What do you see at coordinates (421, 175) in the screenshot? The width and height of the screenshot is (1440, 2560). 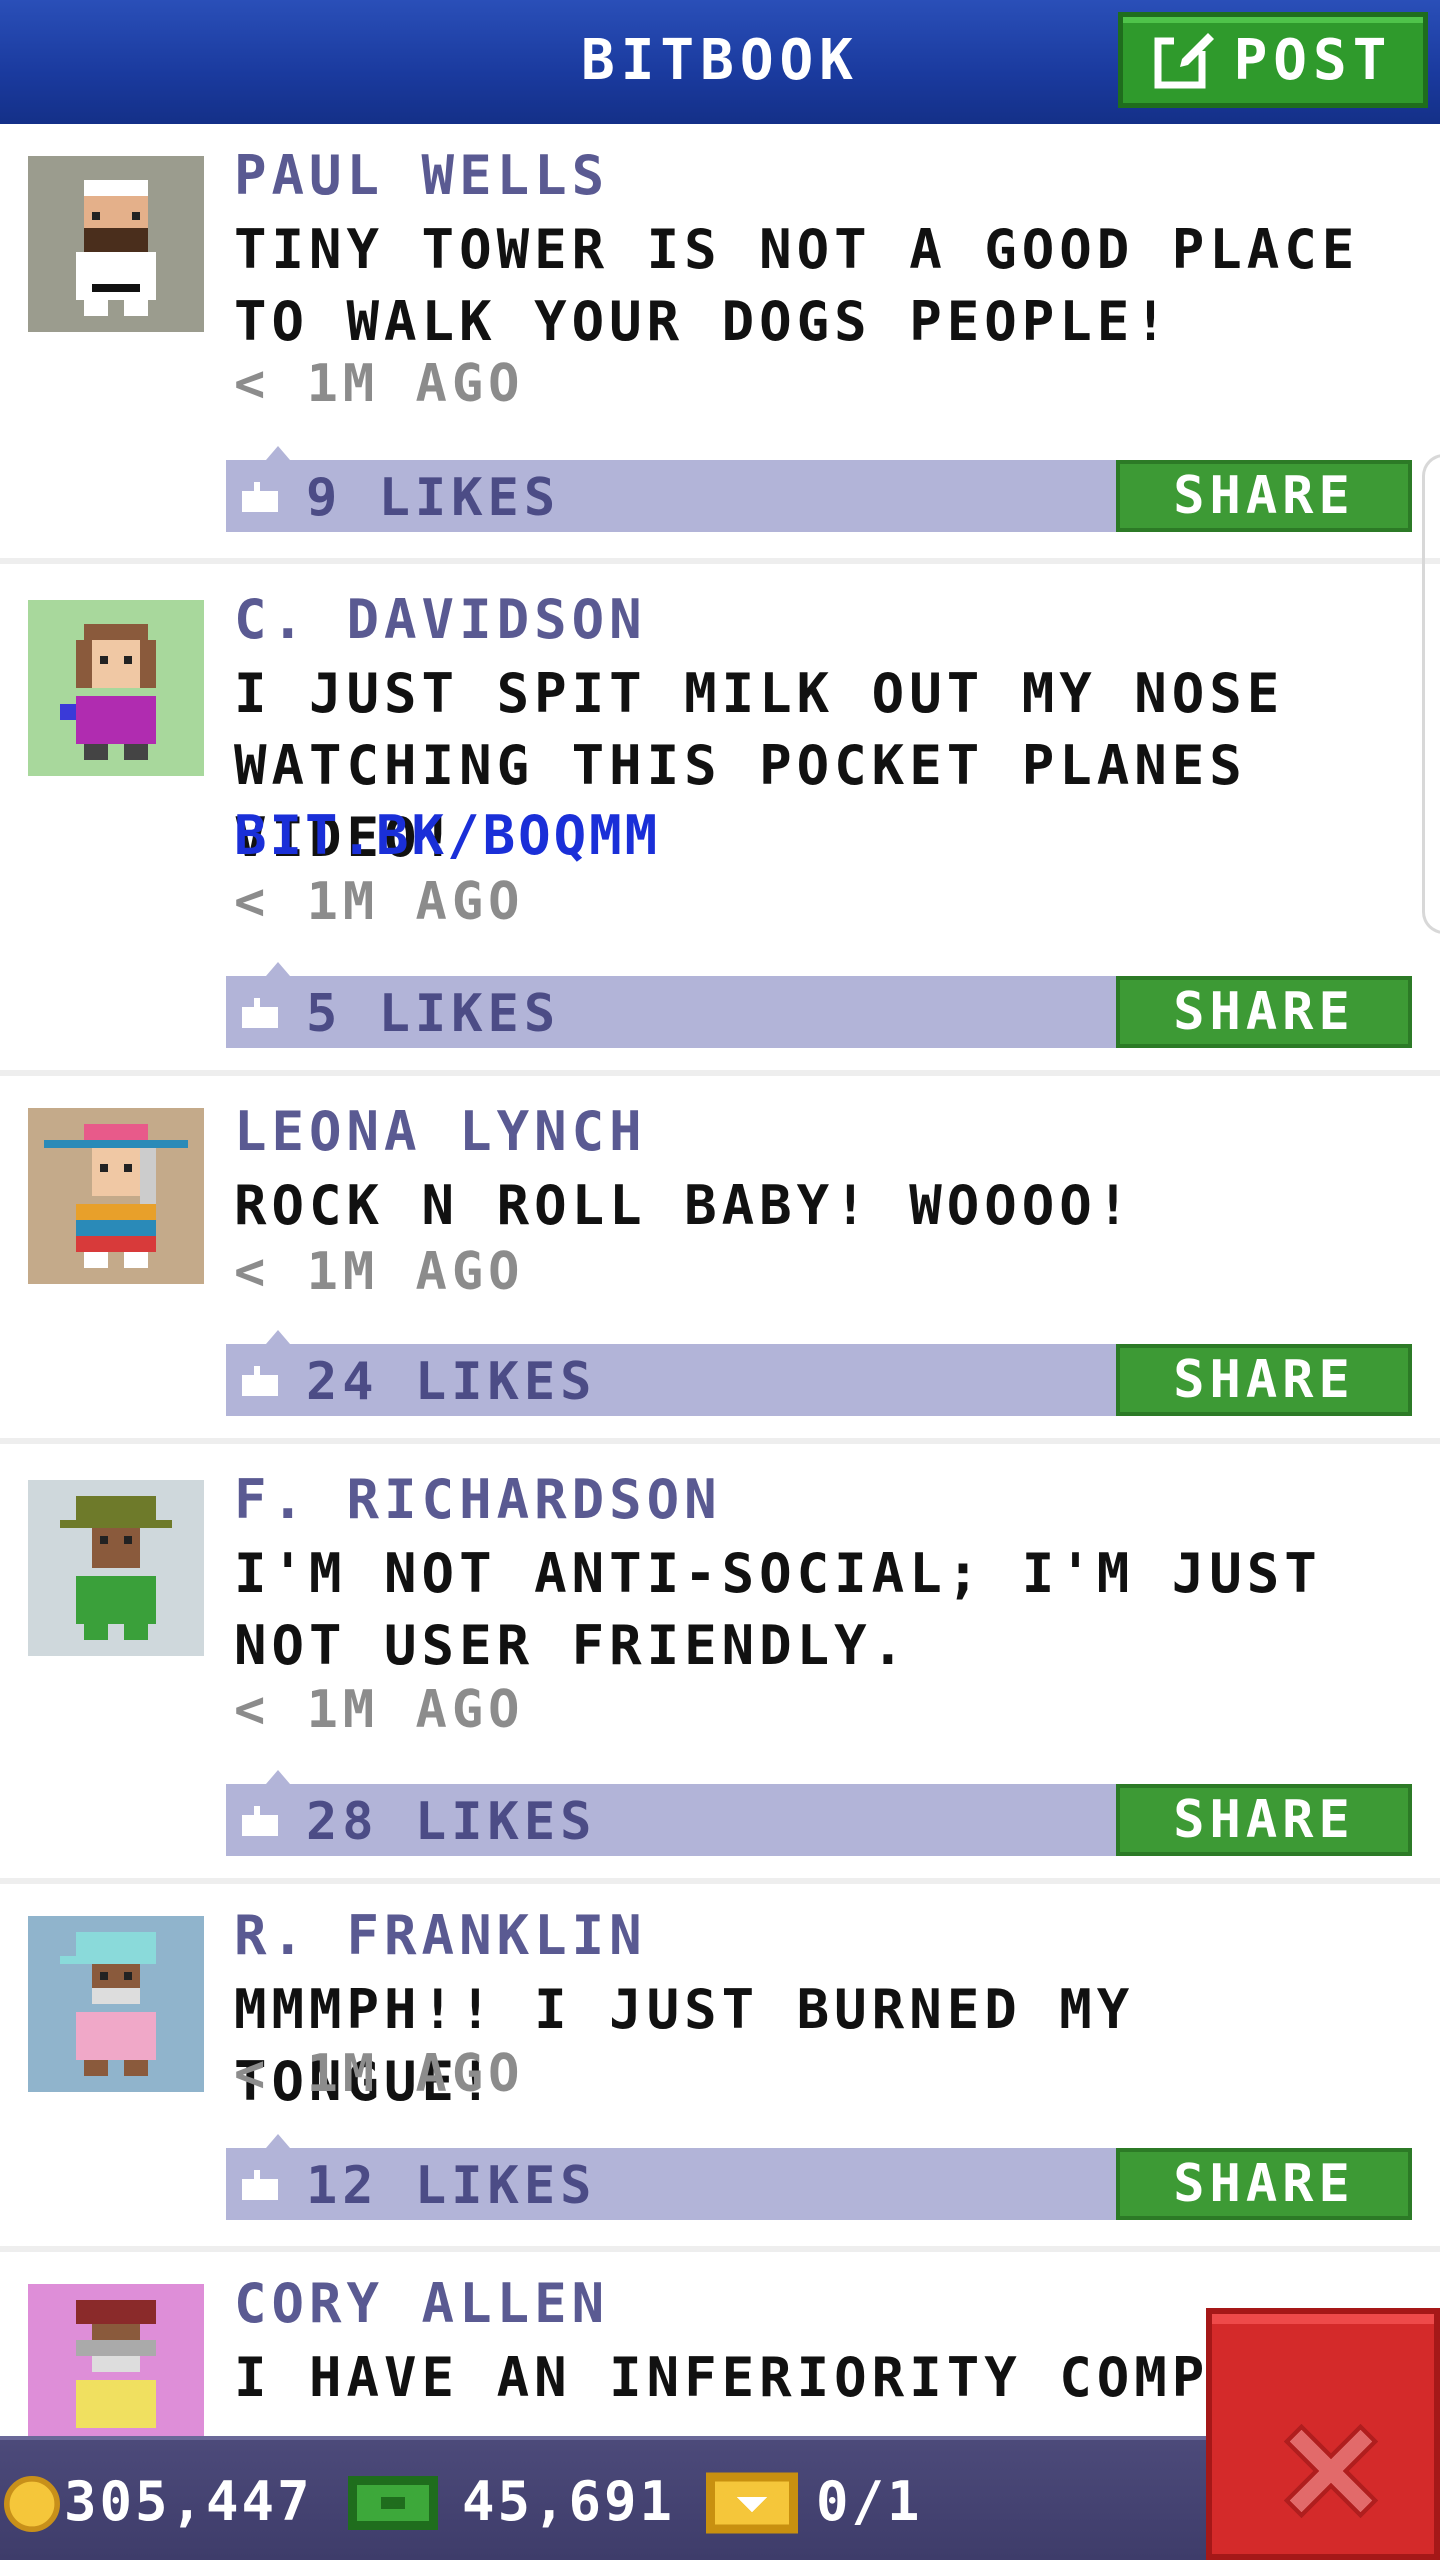 I see `post-author: PAUL WELLS` at bounding box center [421, 175].